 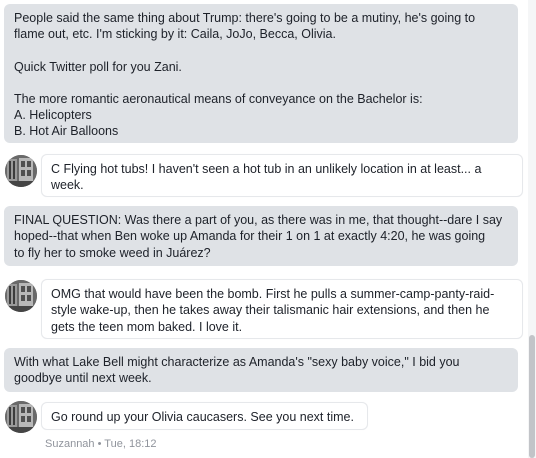 What do you see at coordinates (532, 229) in the screenshot?
I see `scrollbar-track` at bounding box center [532, 229].